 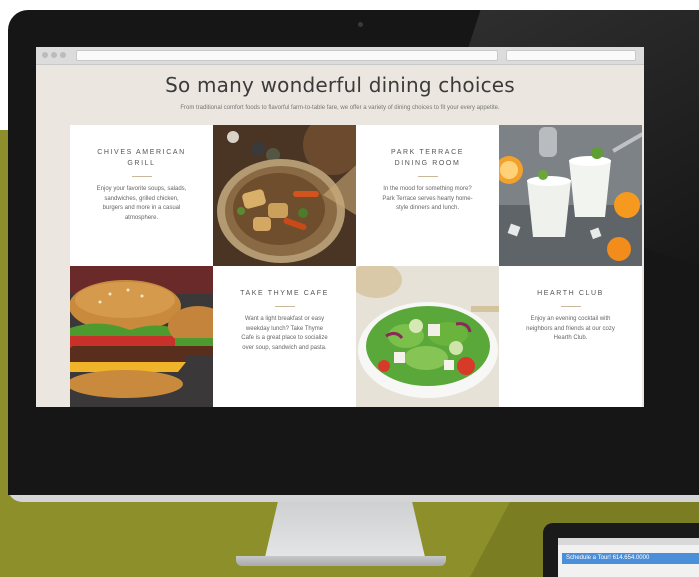 I want to click on schedule-tour-banner: Schedule a Tour! 614.654.0000, so click(x=630, y=558).